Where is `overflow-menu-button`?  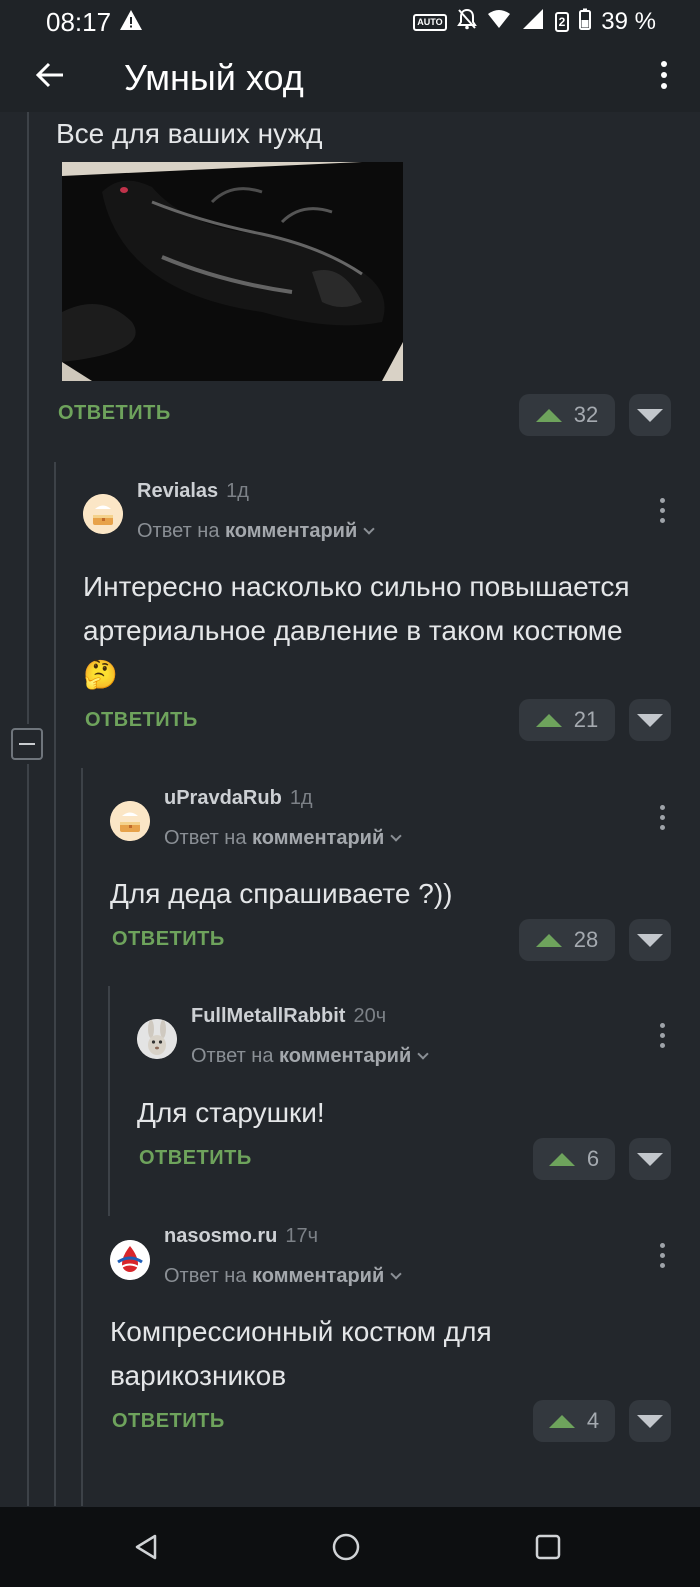
overflow-menu-button is located at coordinates (664, 75).